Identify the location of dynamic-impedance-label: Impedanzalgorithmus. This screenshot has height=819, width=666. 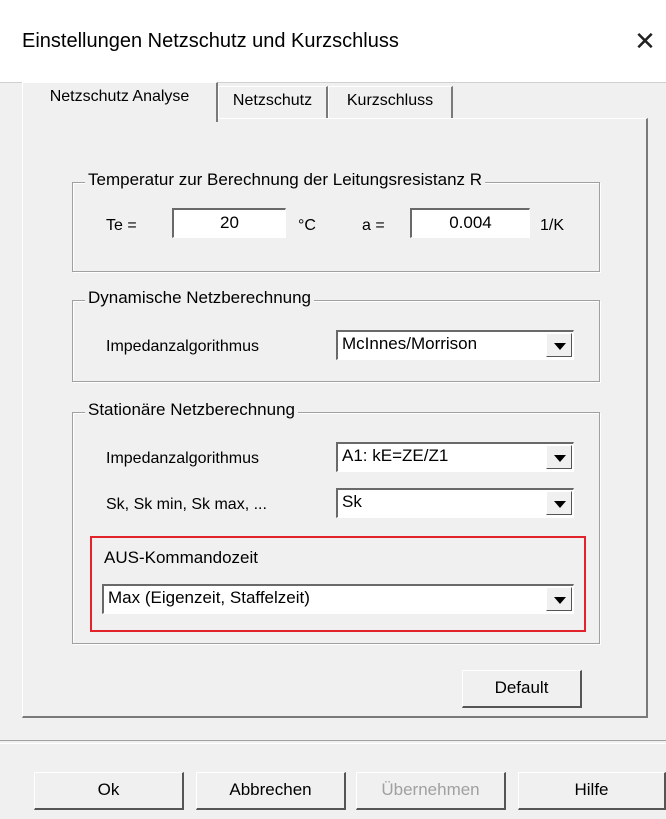
(182, 346).